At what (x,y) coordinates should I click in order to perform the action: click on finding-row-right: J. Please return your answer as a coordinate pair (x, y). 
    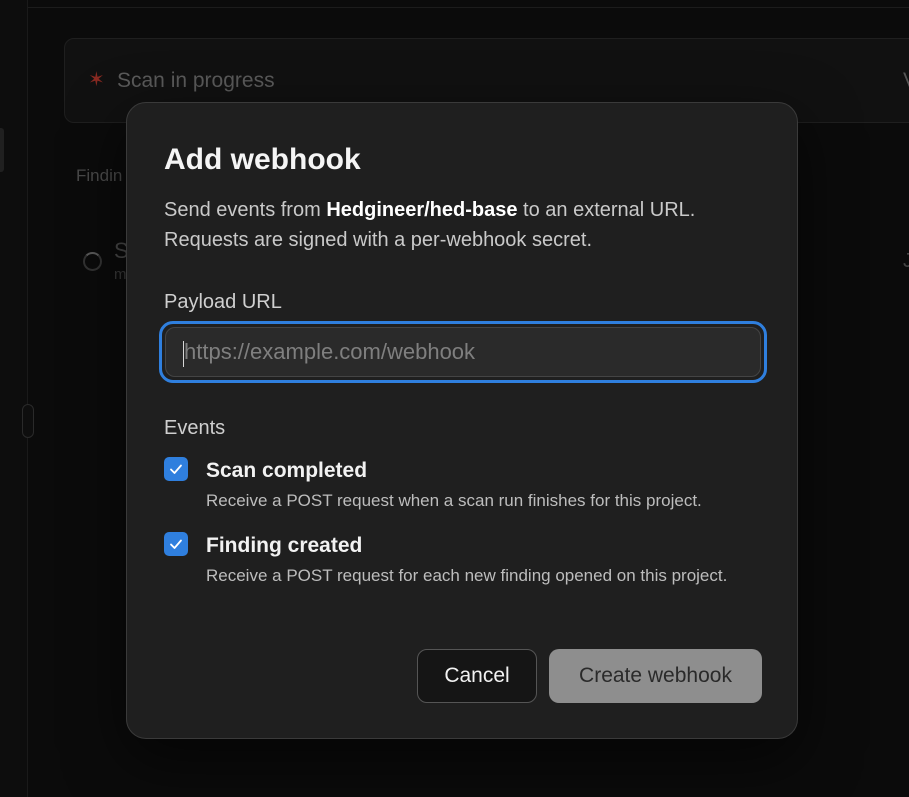
    Looking at the image, I should click on (906, 261).